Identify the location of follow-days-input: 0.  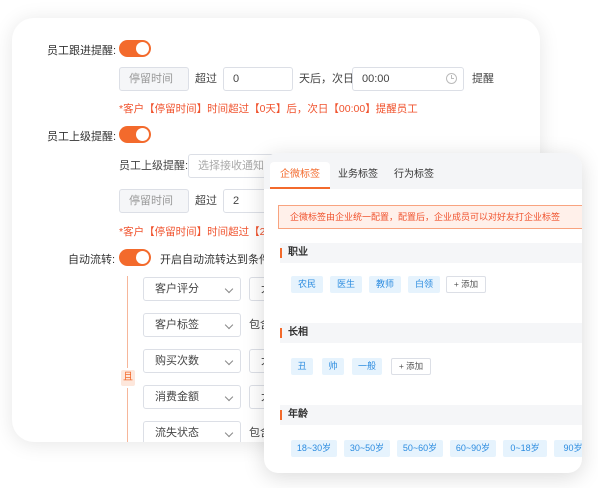
(258, 79).